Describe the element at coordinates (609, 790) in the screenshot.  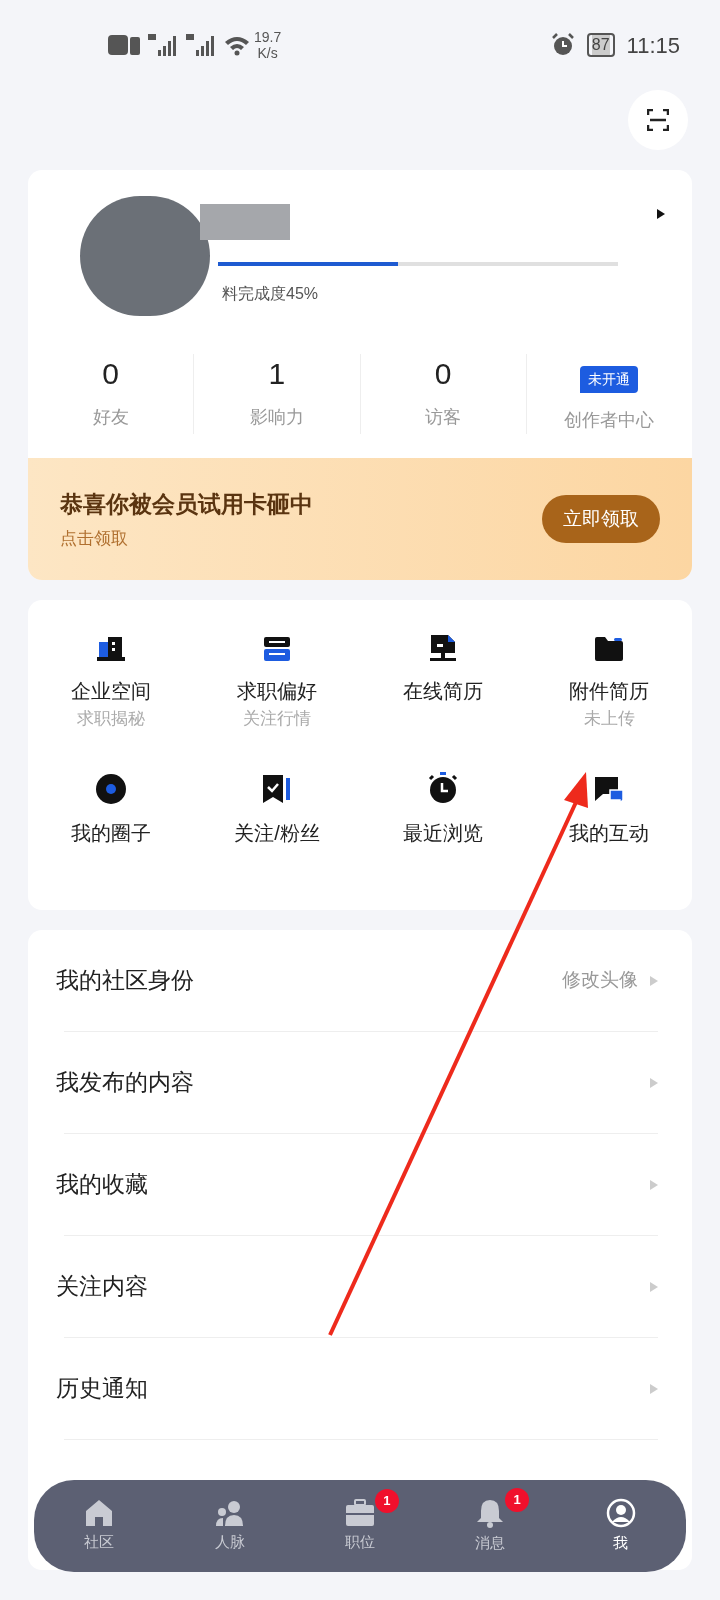
I see `chat-icon` at that location.